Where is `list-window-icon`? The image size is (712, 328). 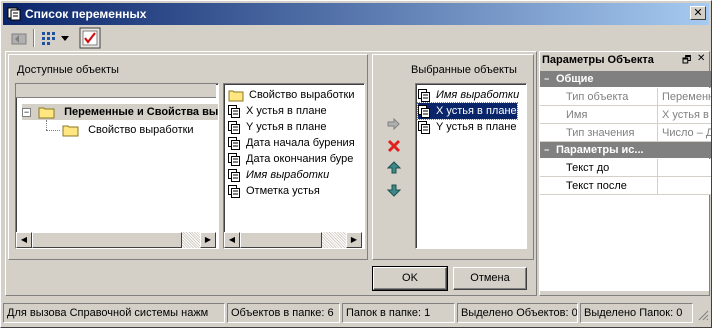 list-window-icon is located at coordinates (14, 14).